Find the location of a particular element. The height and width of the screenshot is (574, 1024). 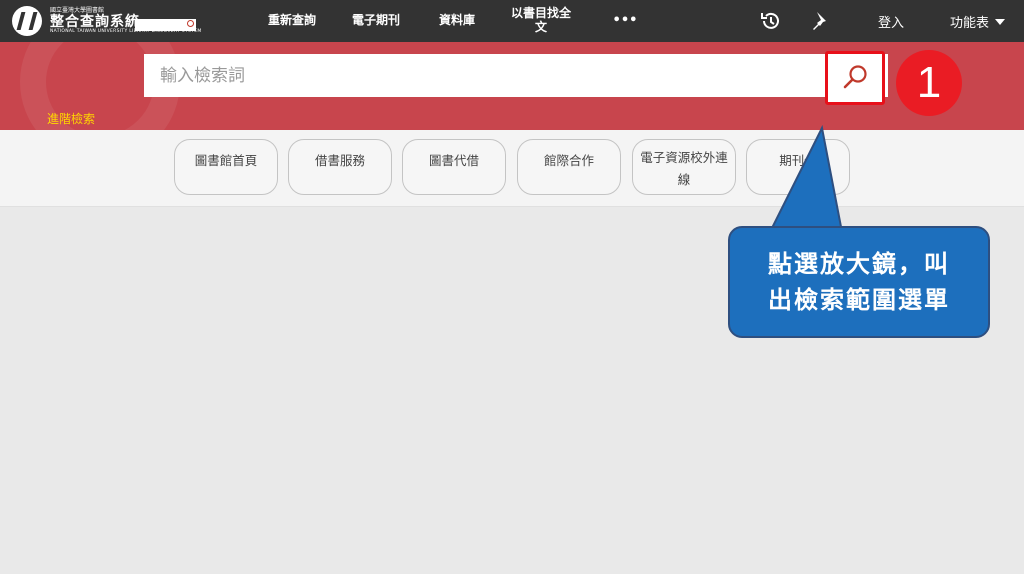

pin-icon is located at coordinates (820, 21).